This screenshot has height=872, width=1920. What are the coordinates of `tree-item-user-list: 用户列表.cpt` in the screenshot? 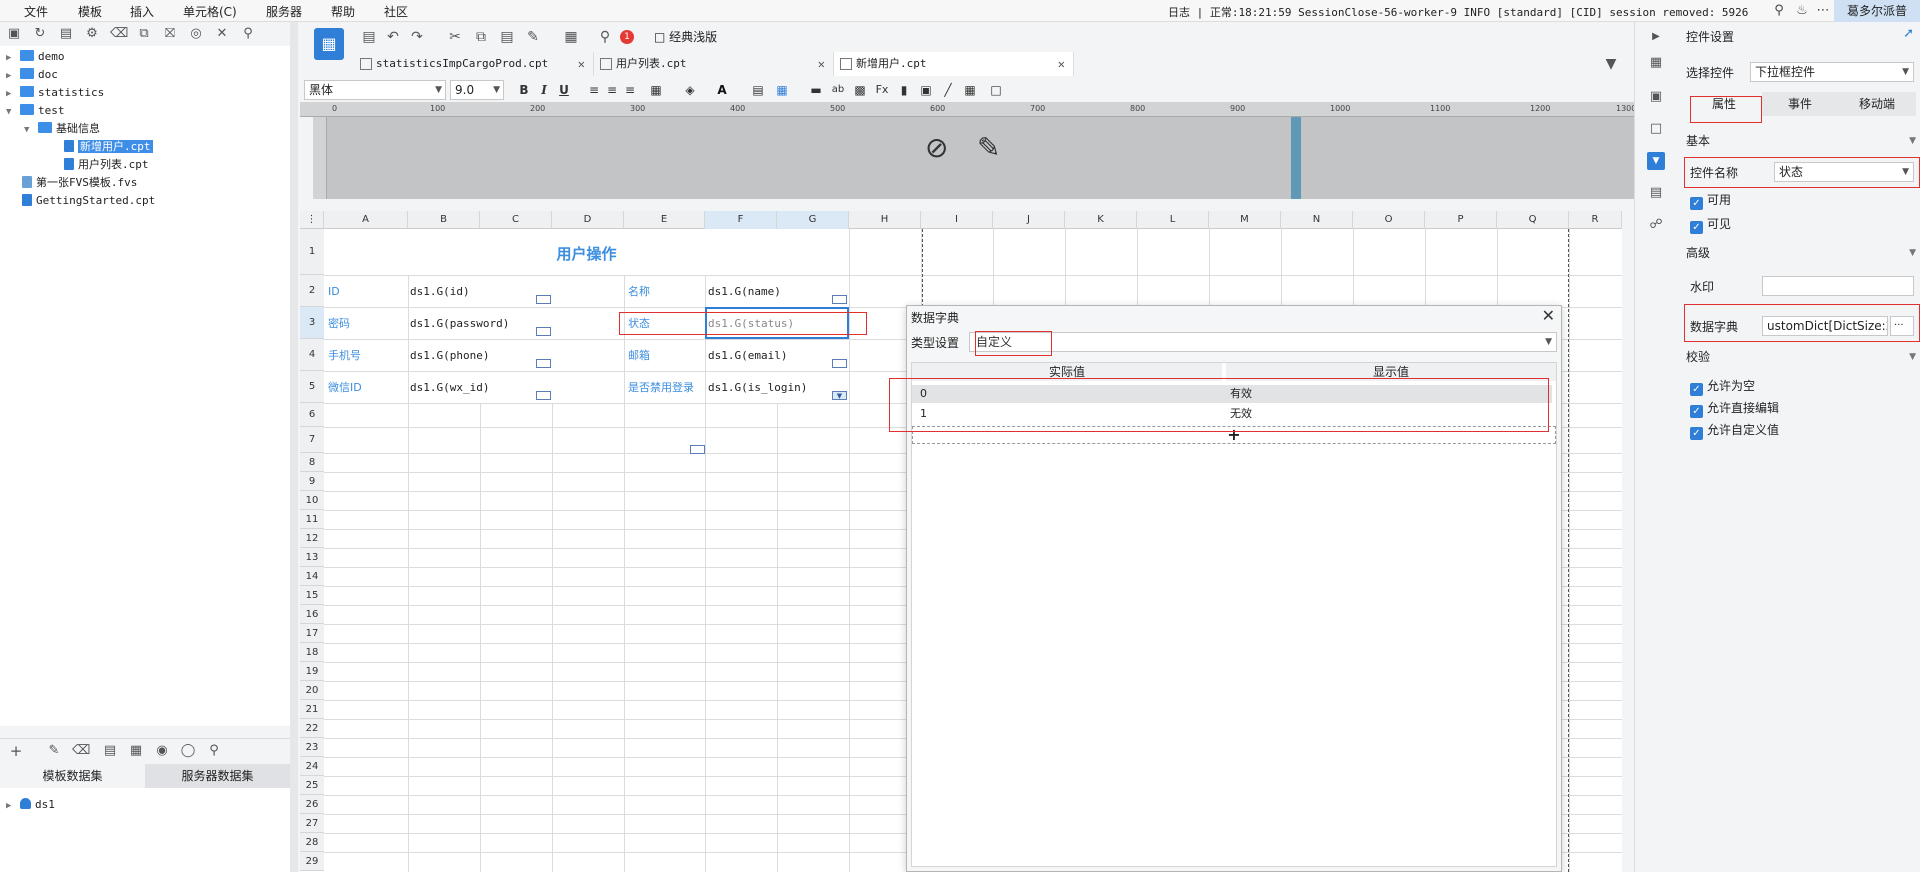 It's located at (106, 164).